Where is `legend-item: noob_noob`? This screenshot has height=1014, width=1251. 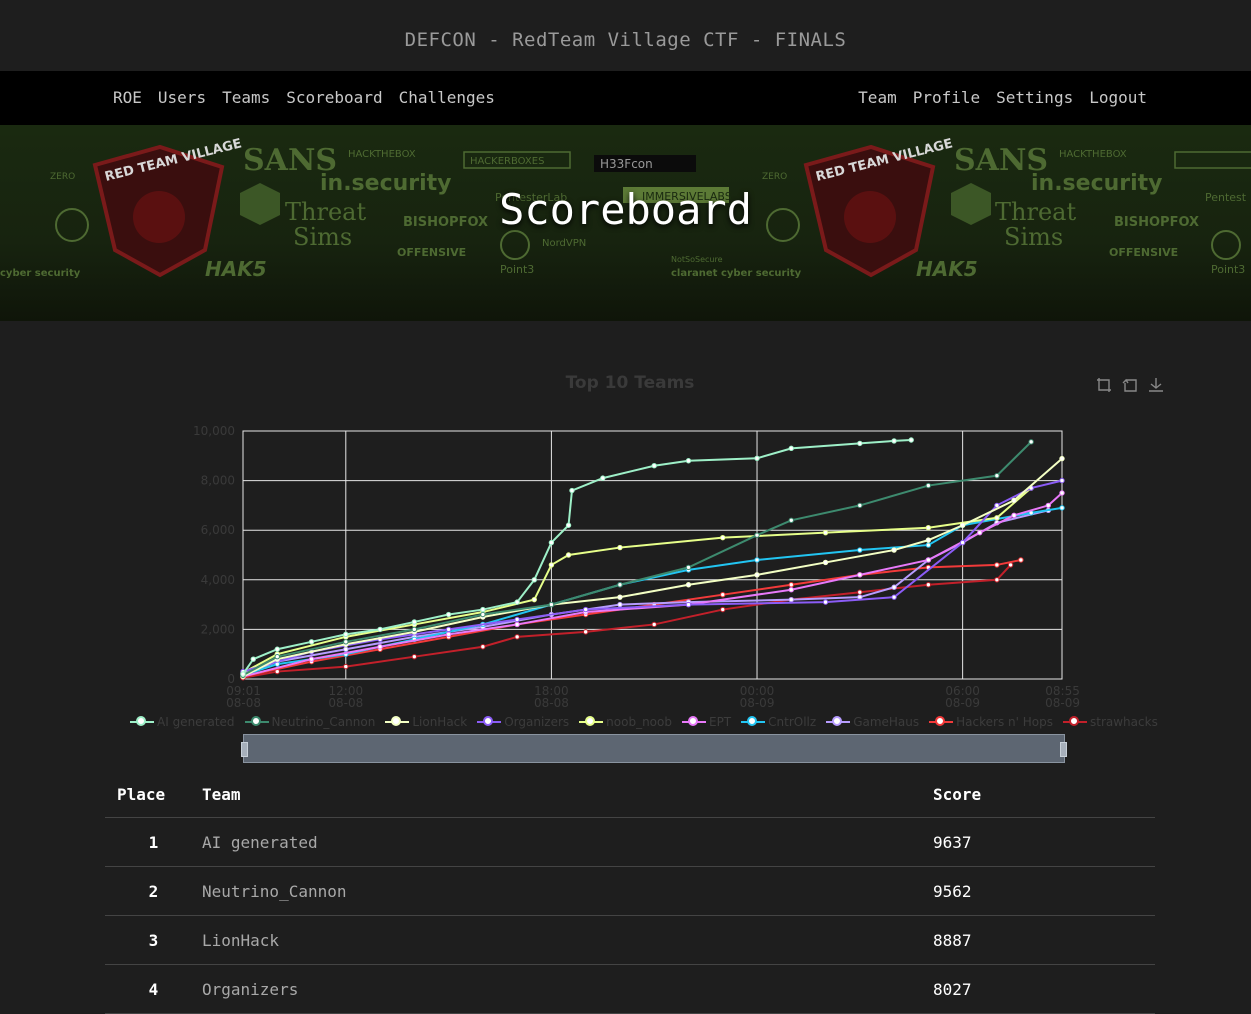 legend-item: noob_noob is located at coordinates (625, 722).